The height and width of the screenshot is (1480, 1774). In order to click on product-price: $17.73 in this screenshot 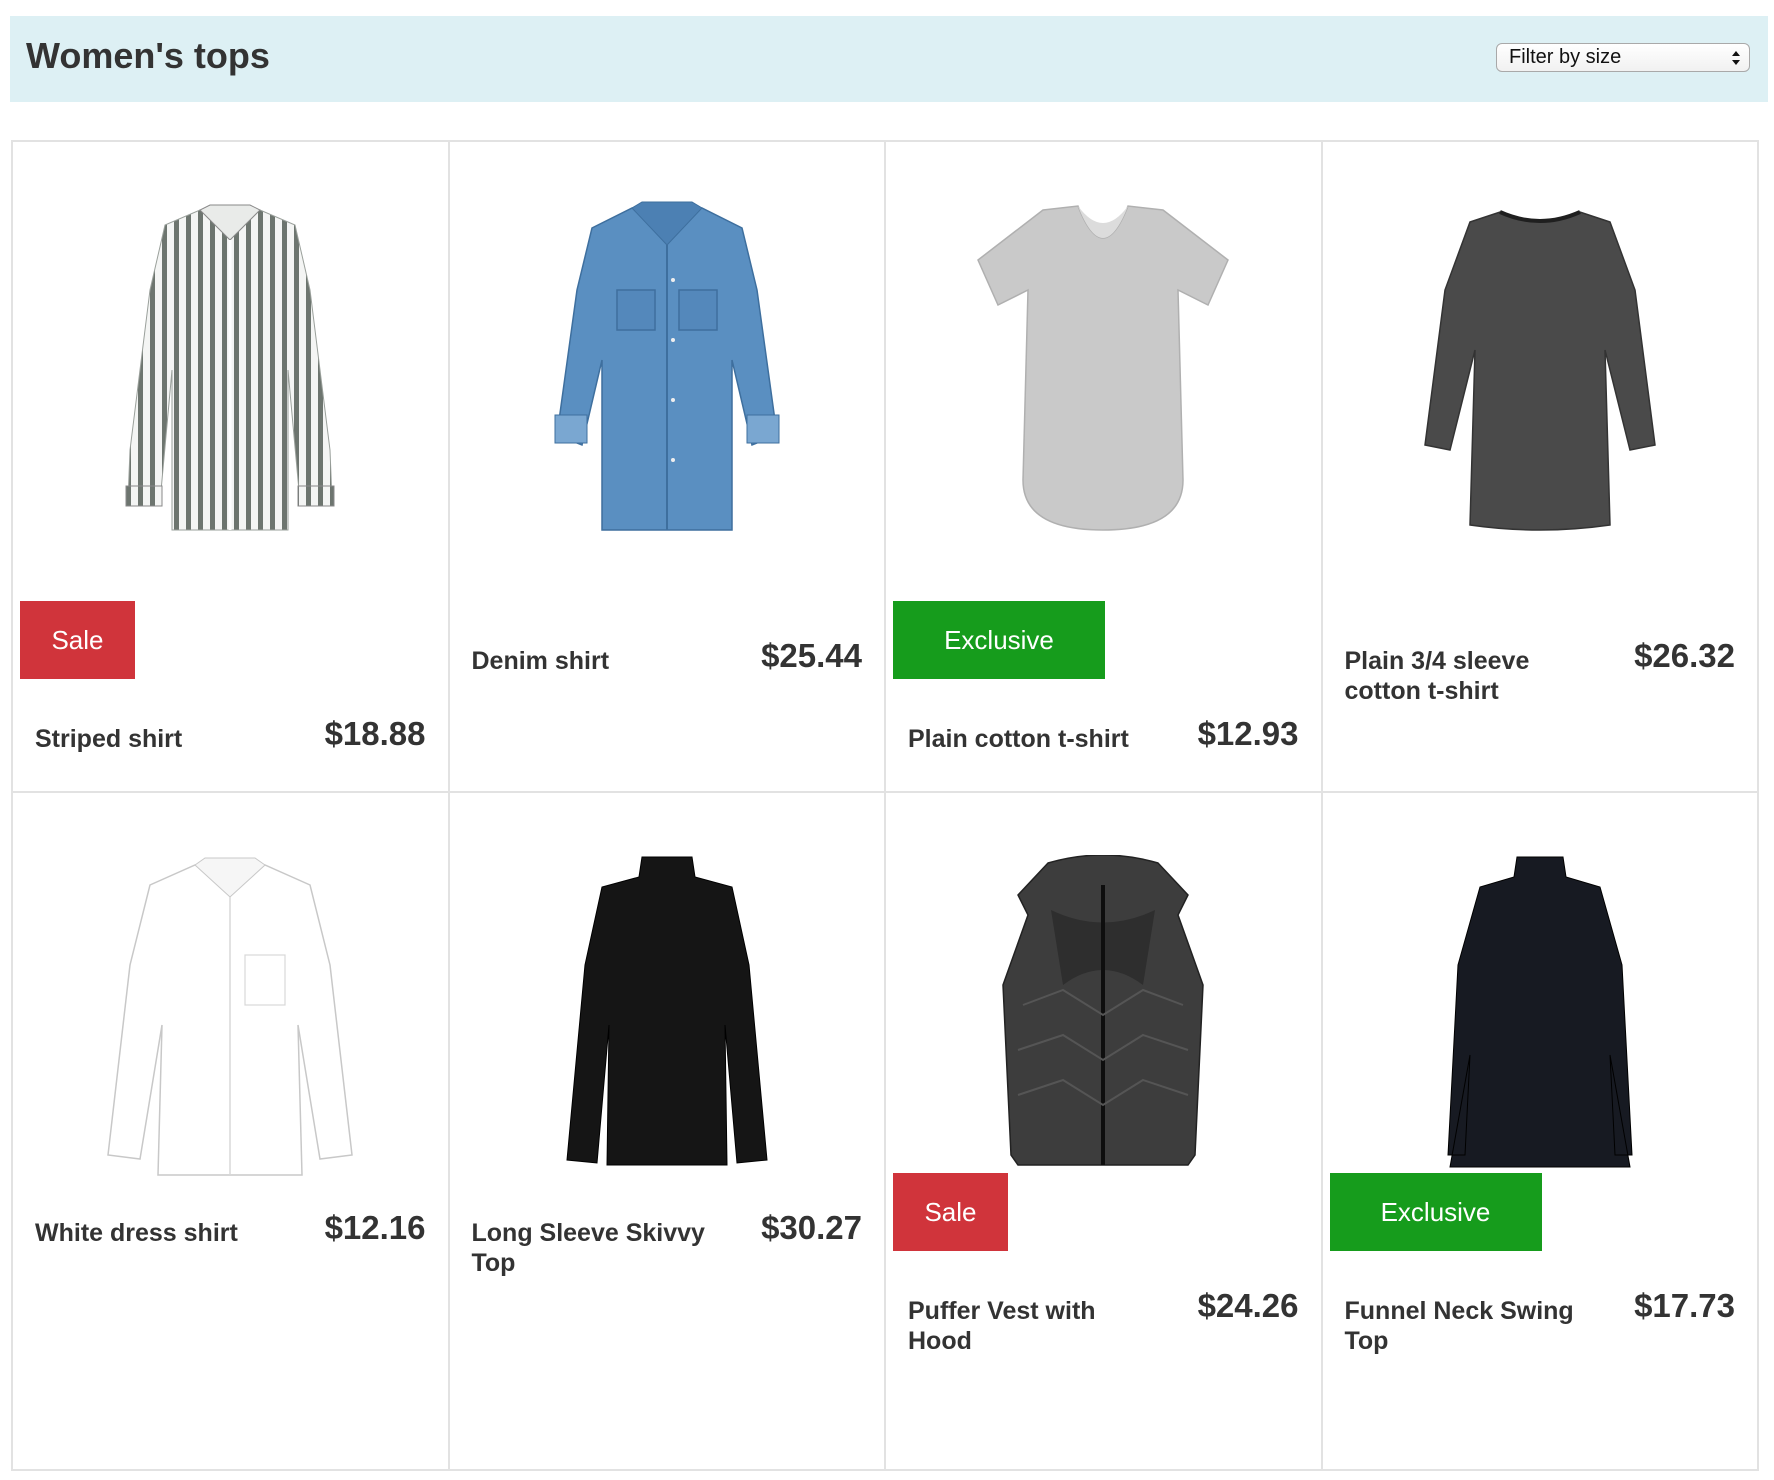, I will do `click(1684, 1305)`.